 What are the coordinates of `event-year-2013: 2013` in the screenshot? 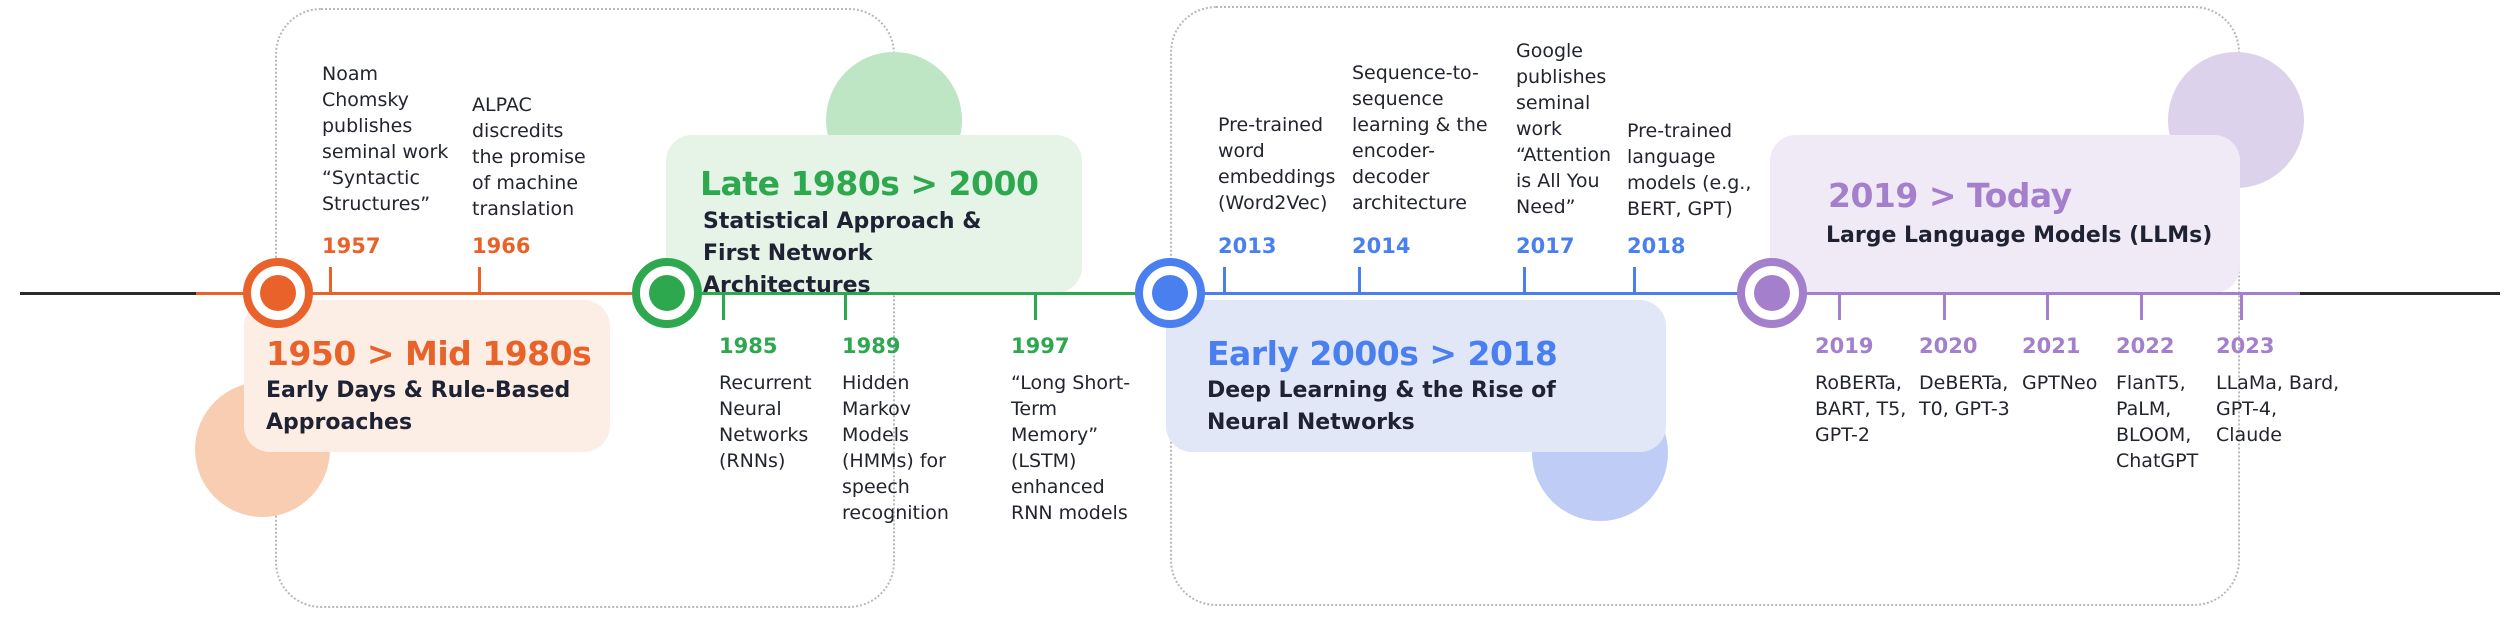 It's located at (1247, 246).